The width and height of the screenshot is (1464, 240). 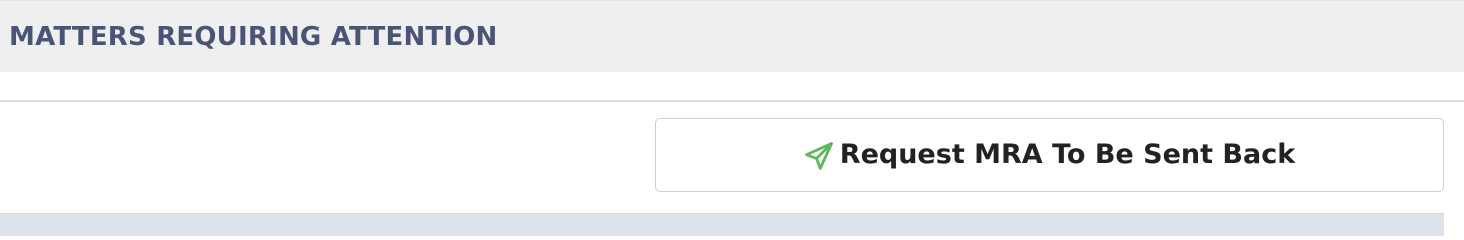 I want to click on content-panel, so click(x=722, y=224).